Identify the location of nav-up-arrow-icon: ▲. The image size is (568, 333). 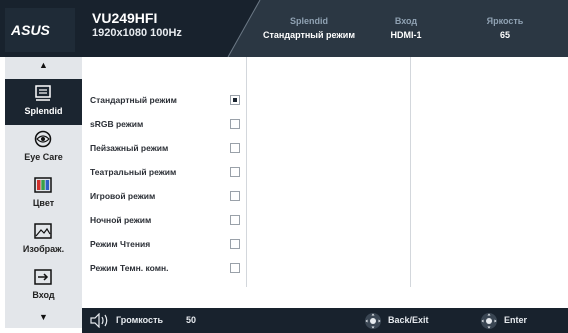
(43, 65).